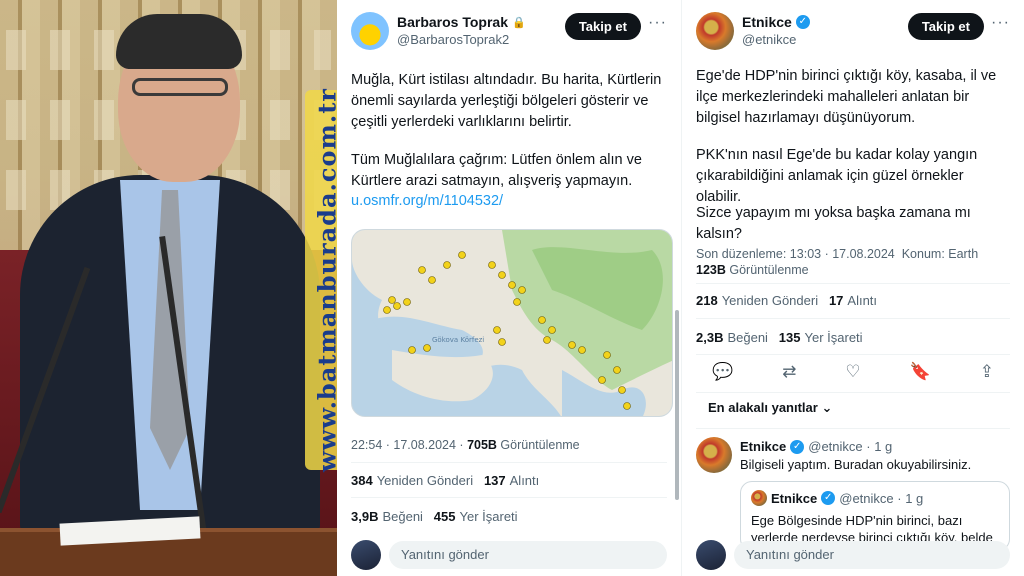  Describe the element at coordinates (826, 407) in the screenshot. I see `chevron-down-icon: ⌄` at that location.